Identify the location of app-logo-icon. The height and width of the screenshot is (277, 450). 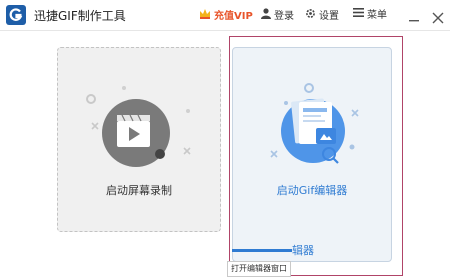
(16, 15).